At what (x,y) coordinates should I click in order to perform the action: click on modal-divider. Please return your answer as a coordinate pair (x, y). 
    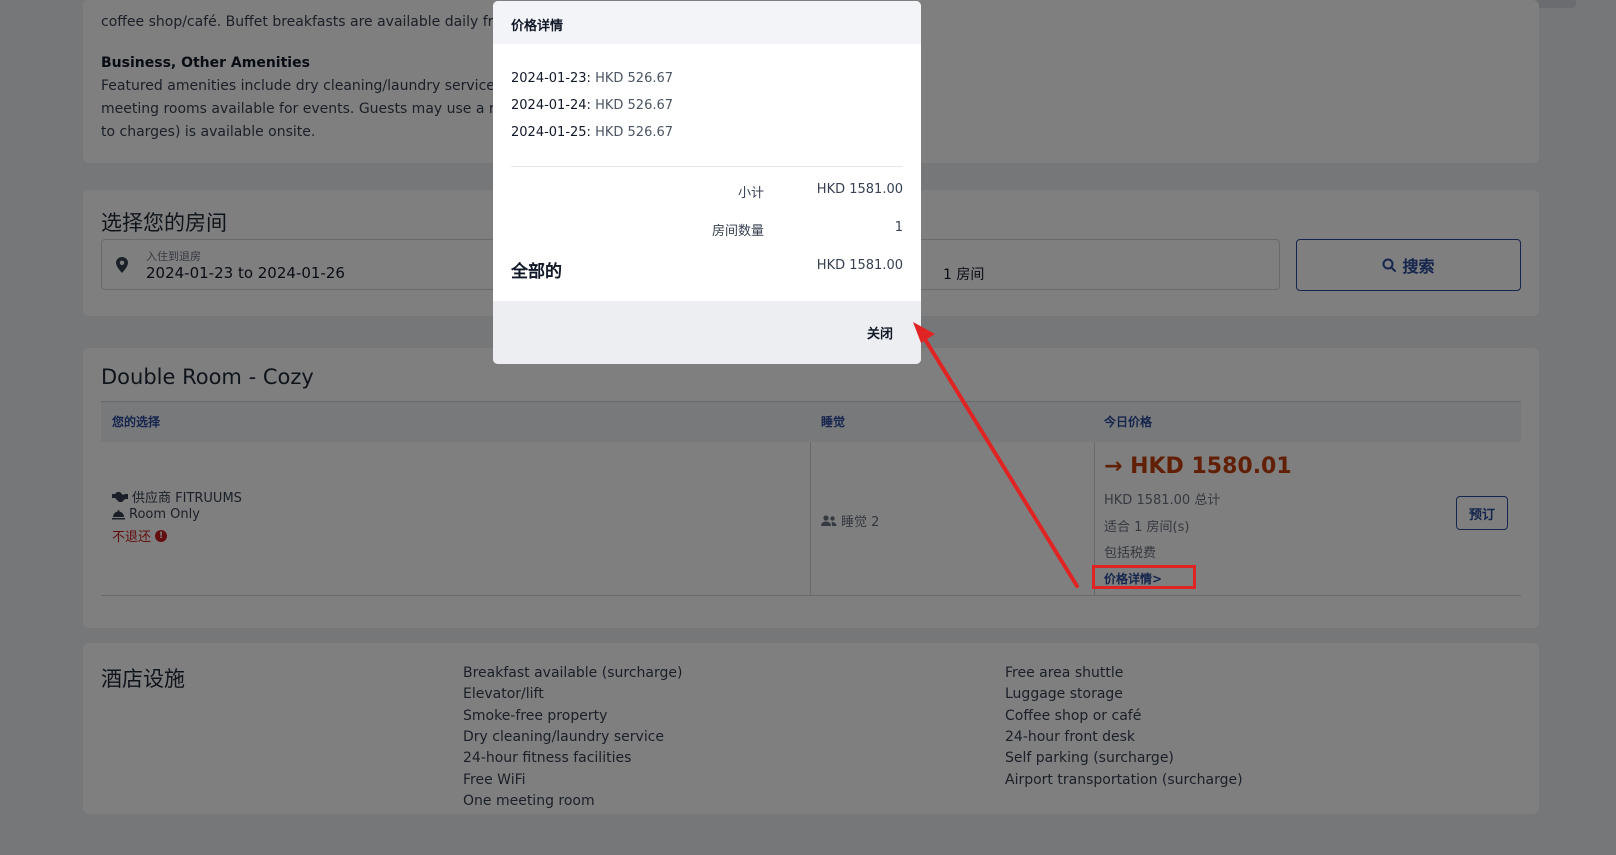
    Looking at the image, I should click on (707, 166).